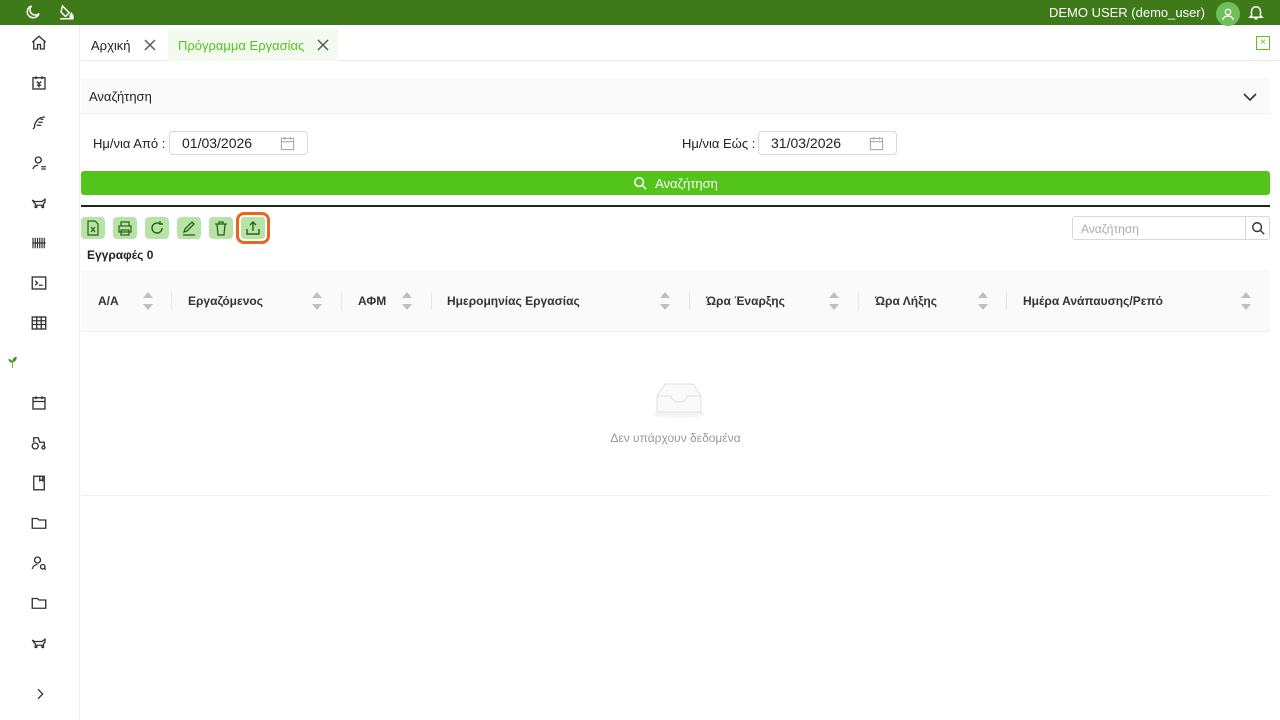 This screenshot has height=720, width=1280. Describe the element at coordinates (39, 243) in the screenshot. I see `barcode-icon` at that location.